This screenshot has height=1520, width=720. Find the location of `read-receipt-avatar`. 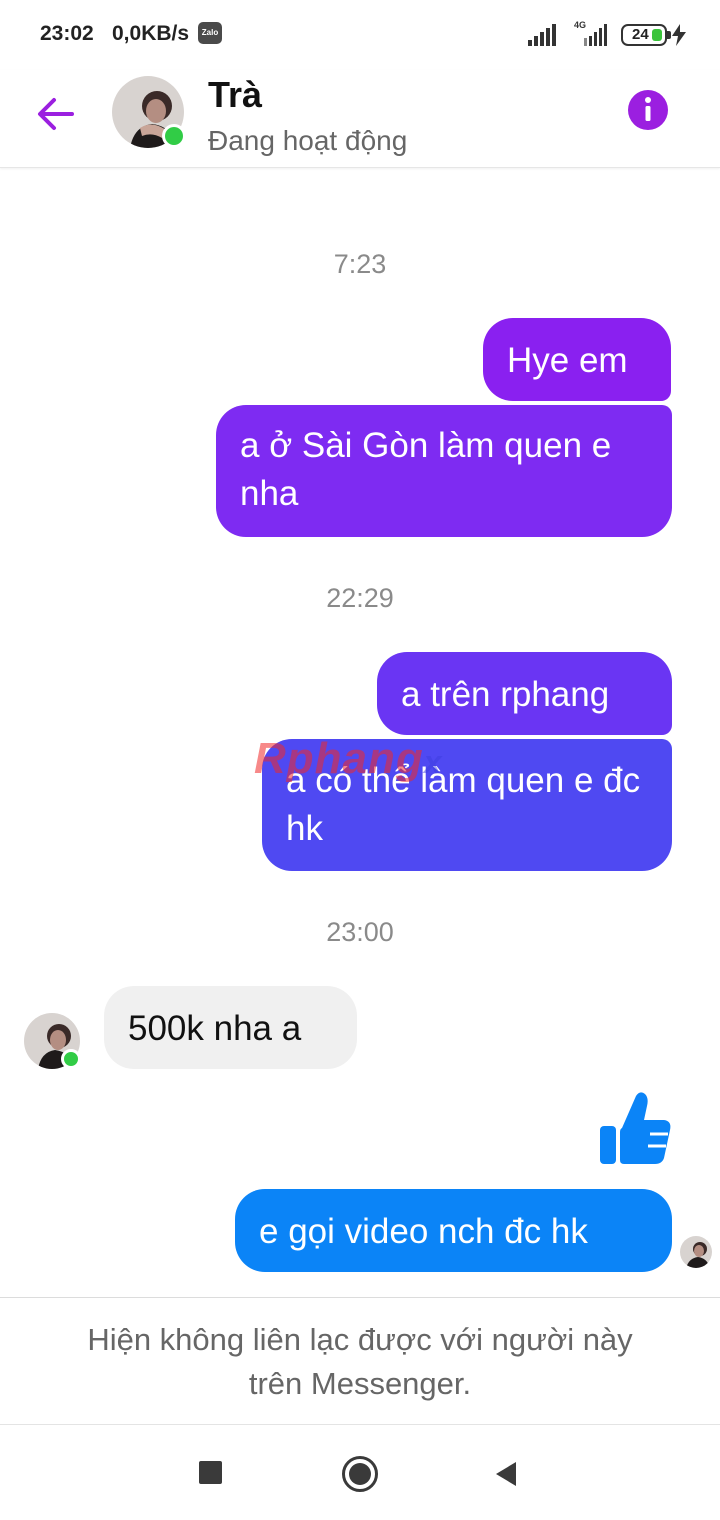

read-receipt-avatar is located at coordinates (696, 1252).